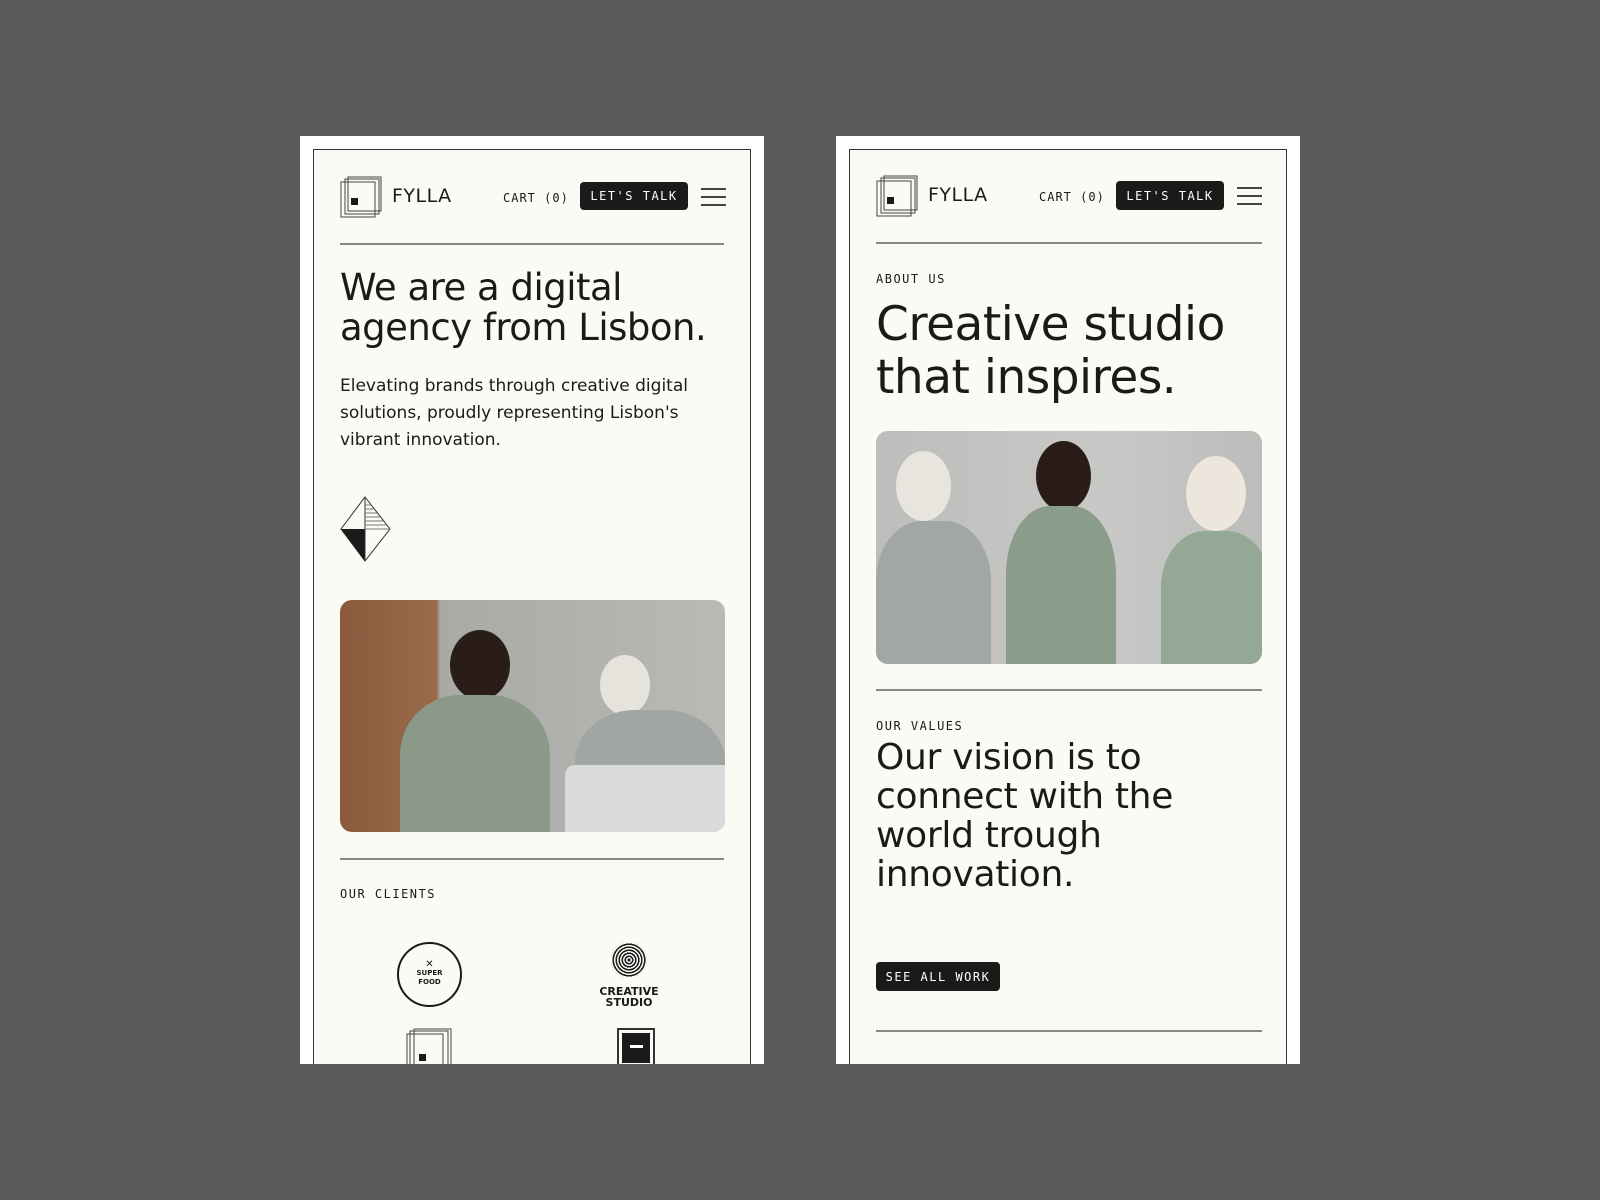  I want to click on hero-heading: We are a digital agency from Lisbon., so click(523, 307).